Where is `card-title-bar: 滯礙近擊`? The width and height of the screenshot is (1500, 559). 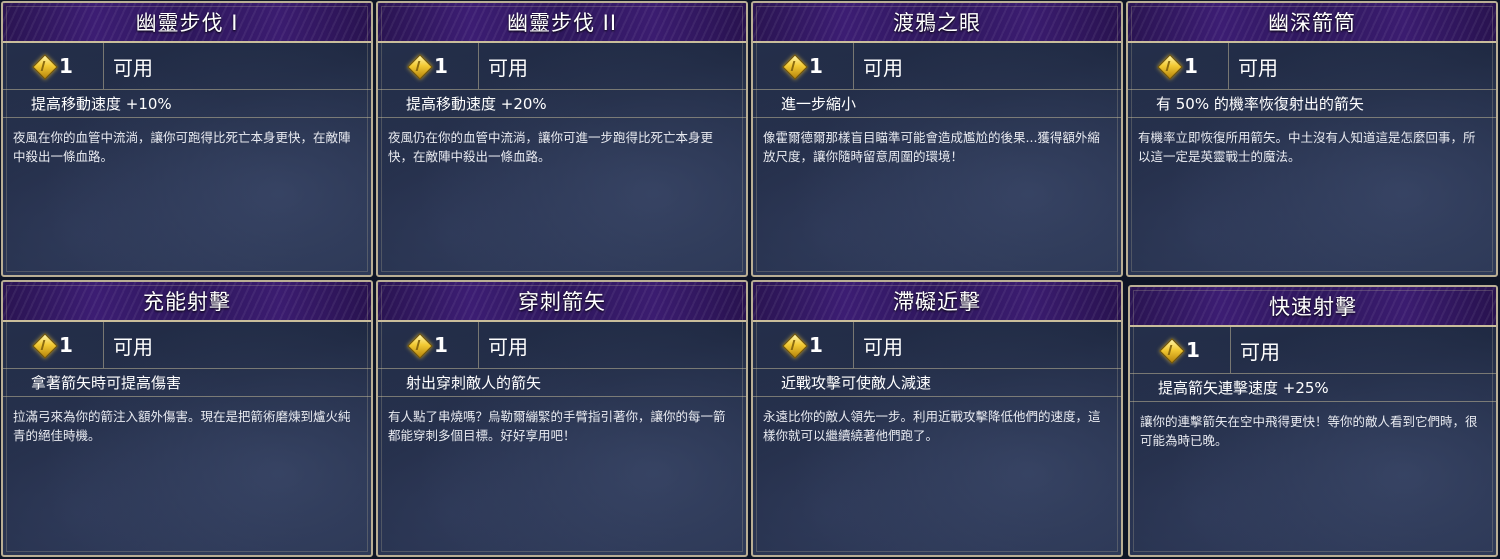 card-title-bar: 滯礙近擊 is located at coordinates (937, 302).